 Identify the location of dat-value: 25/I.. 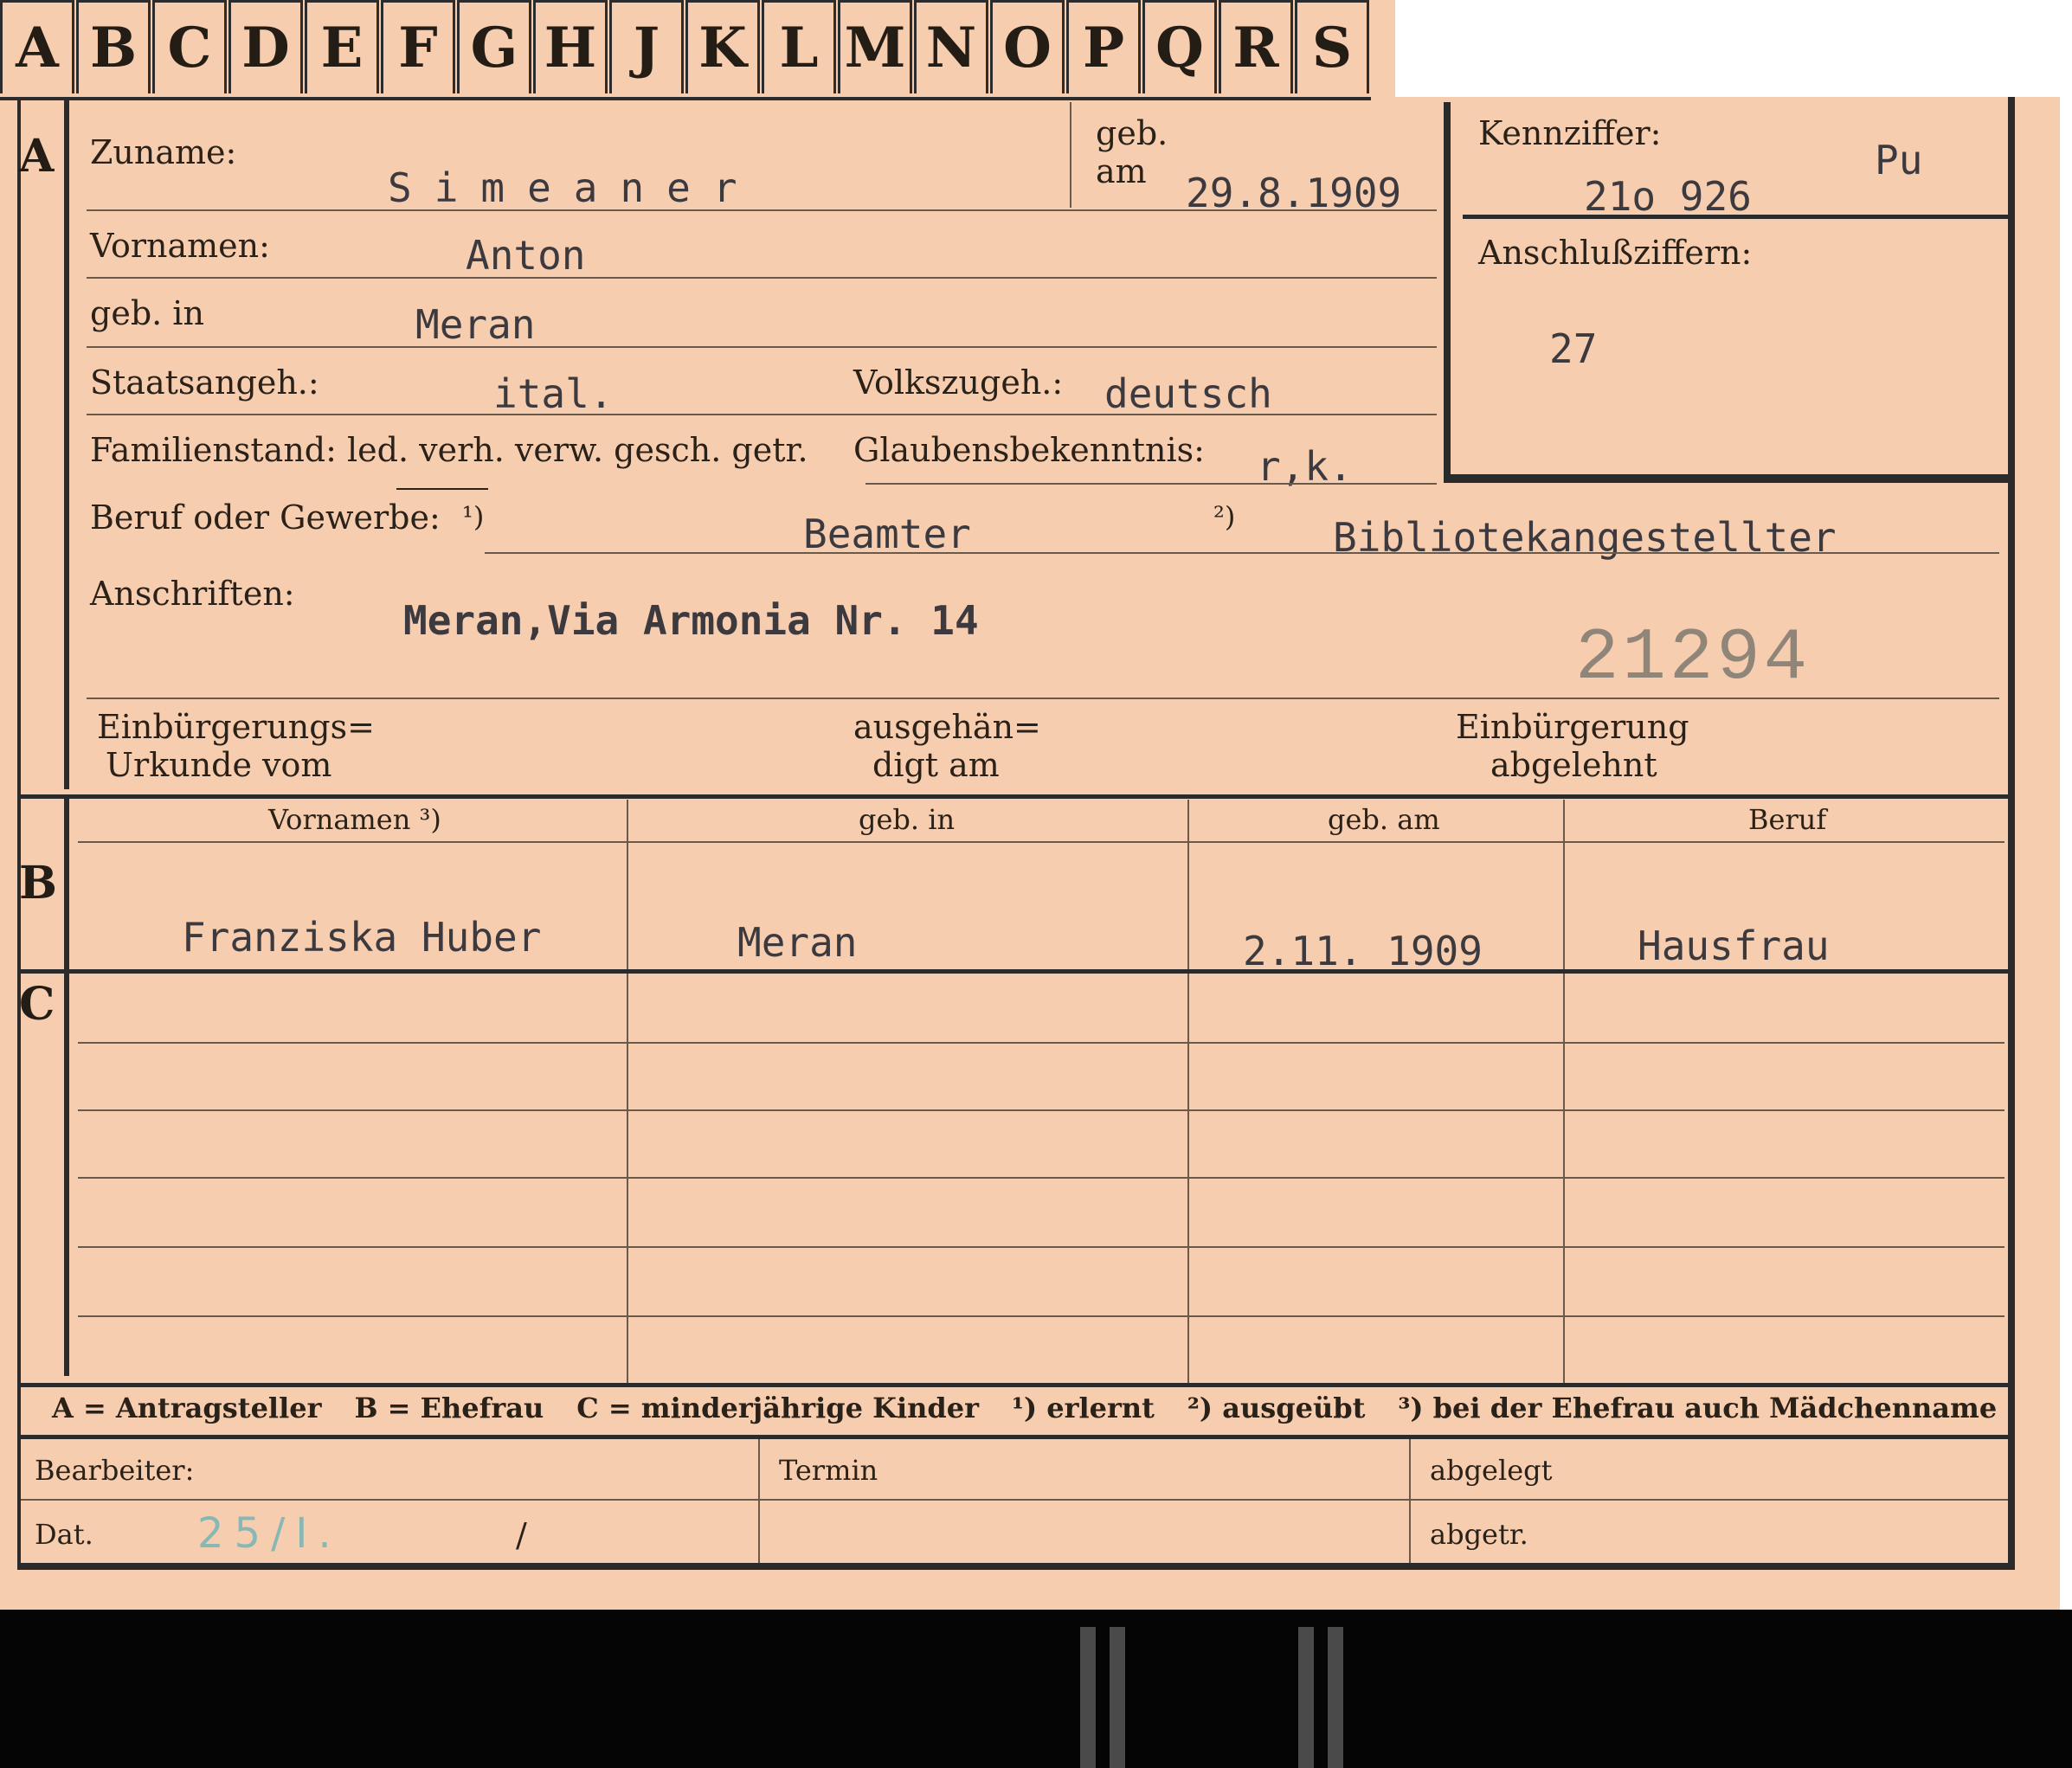
(269, 1533).